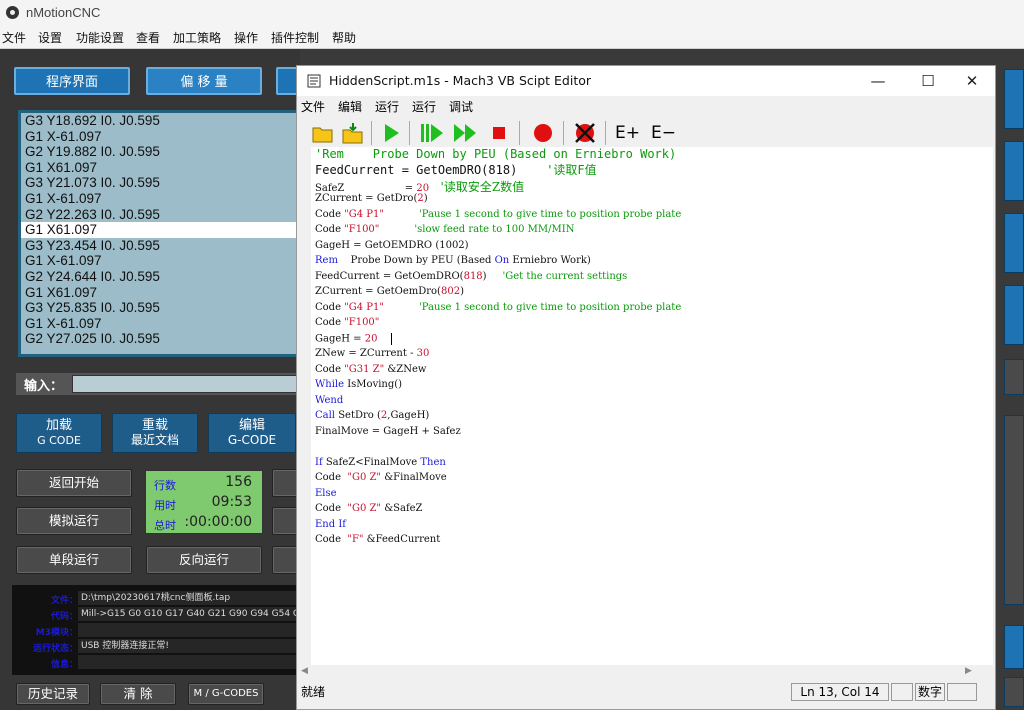  I want to click on code-keyword: On, so click(502, 260).